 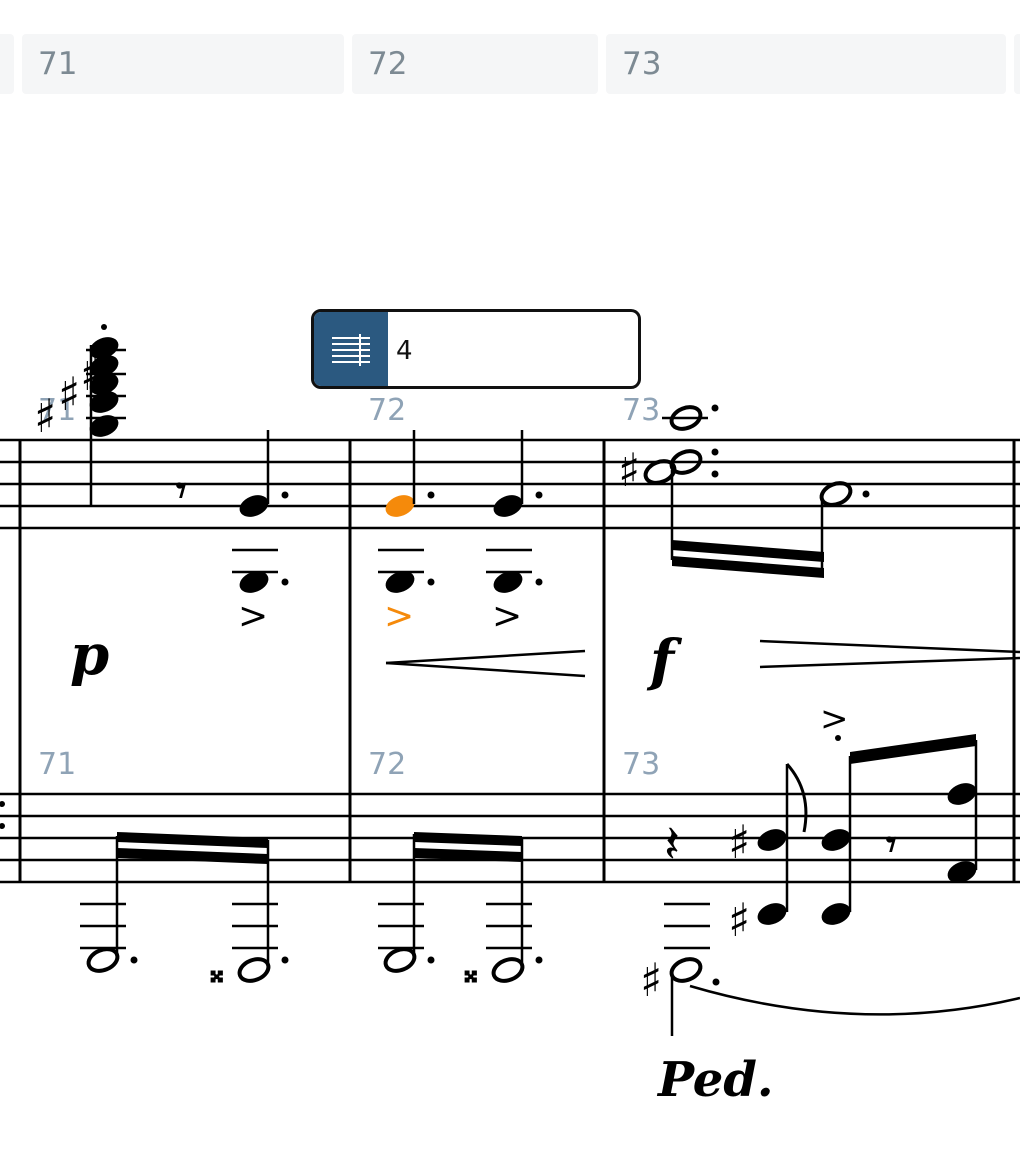 What do you see at coordinates (796, 798) in the screenshot?
I see `flag-icon` at bounding box center [796, 798].